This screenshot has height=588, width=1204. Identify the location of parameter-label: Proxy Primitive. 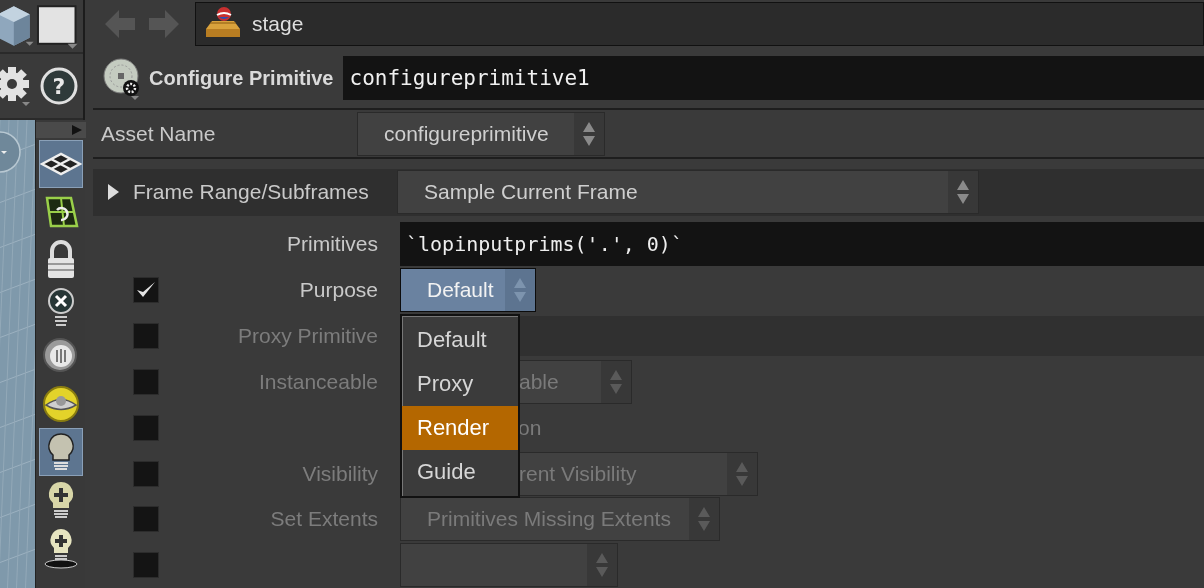
(307, 336).